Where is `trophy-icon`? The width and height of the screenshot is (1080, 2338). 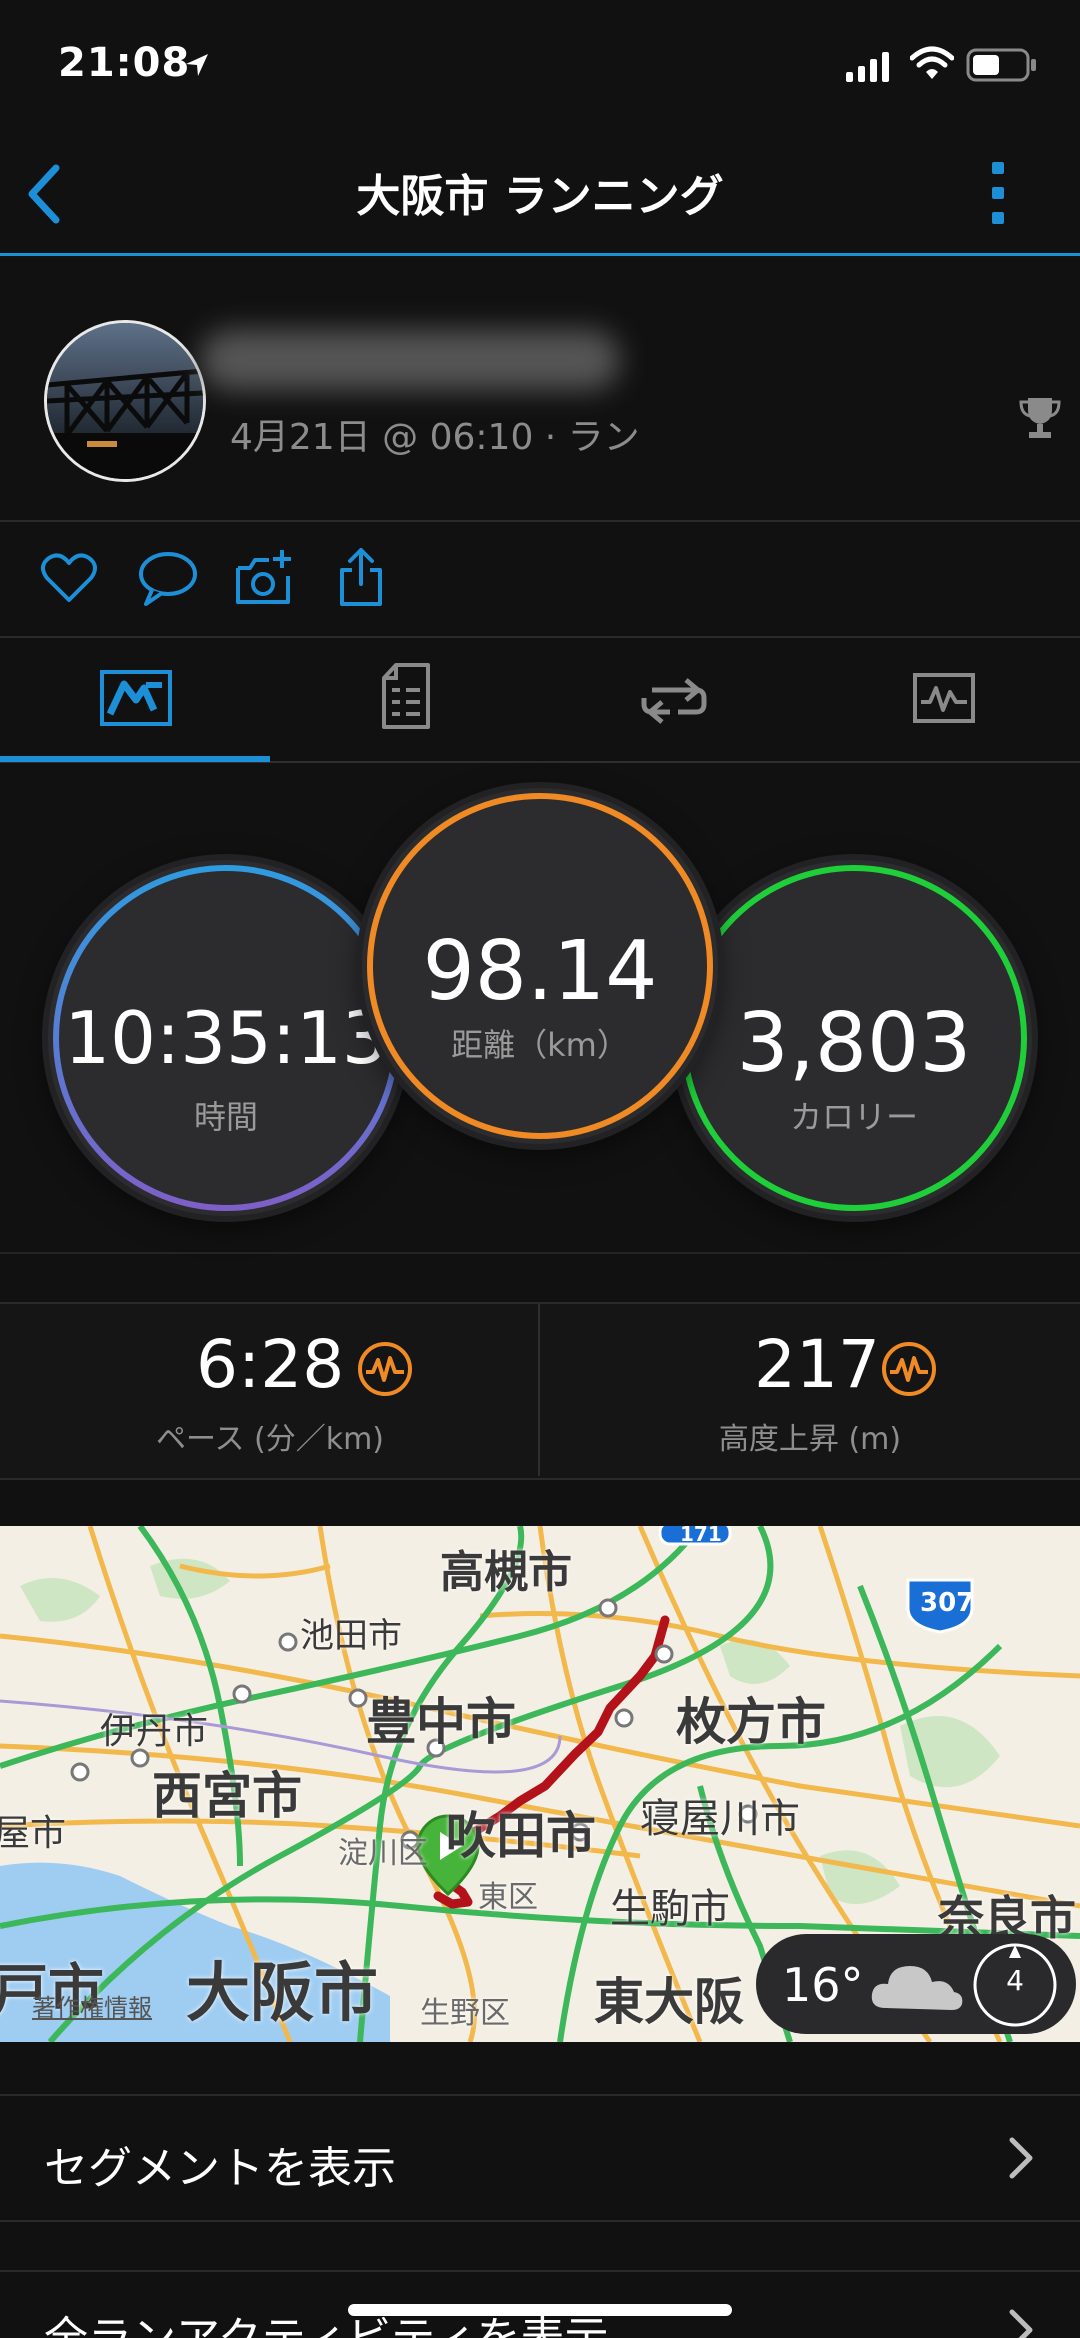
trophy-icon is located at coordinates (1040, 417).